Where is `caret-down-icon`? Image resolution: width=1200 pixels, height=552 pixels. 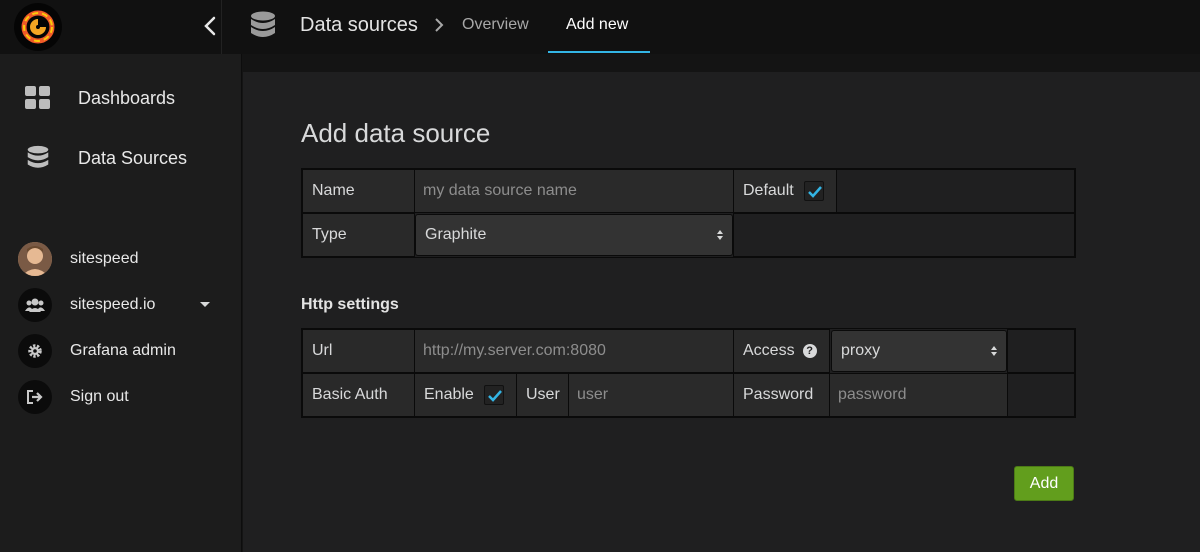
caret-down-icon is located at coordinates (205, 304).